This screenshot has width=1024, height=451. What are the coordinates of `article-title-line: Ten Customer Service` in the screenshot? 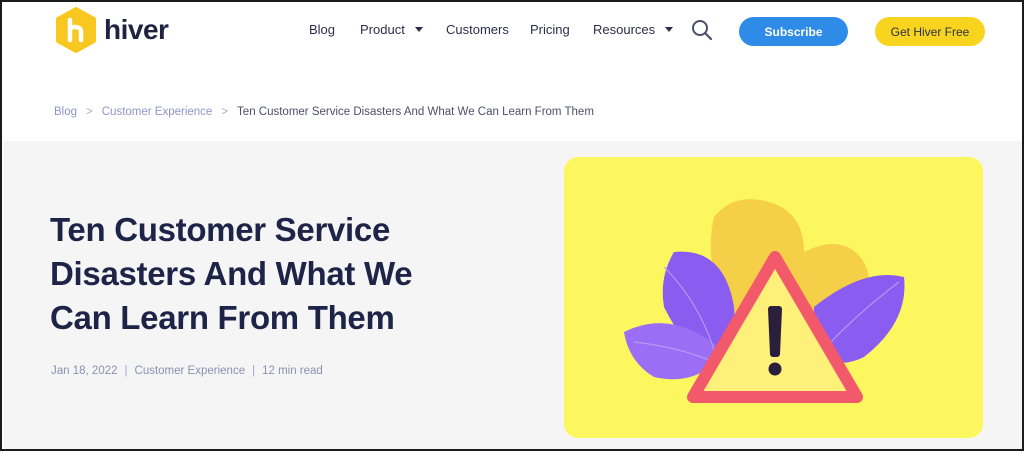 It's located at (220, 229).